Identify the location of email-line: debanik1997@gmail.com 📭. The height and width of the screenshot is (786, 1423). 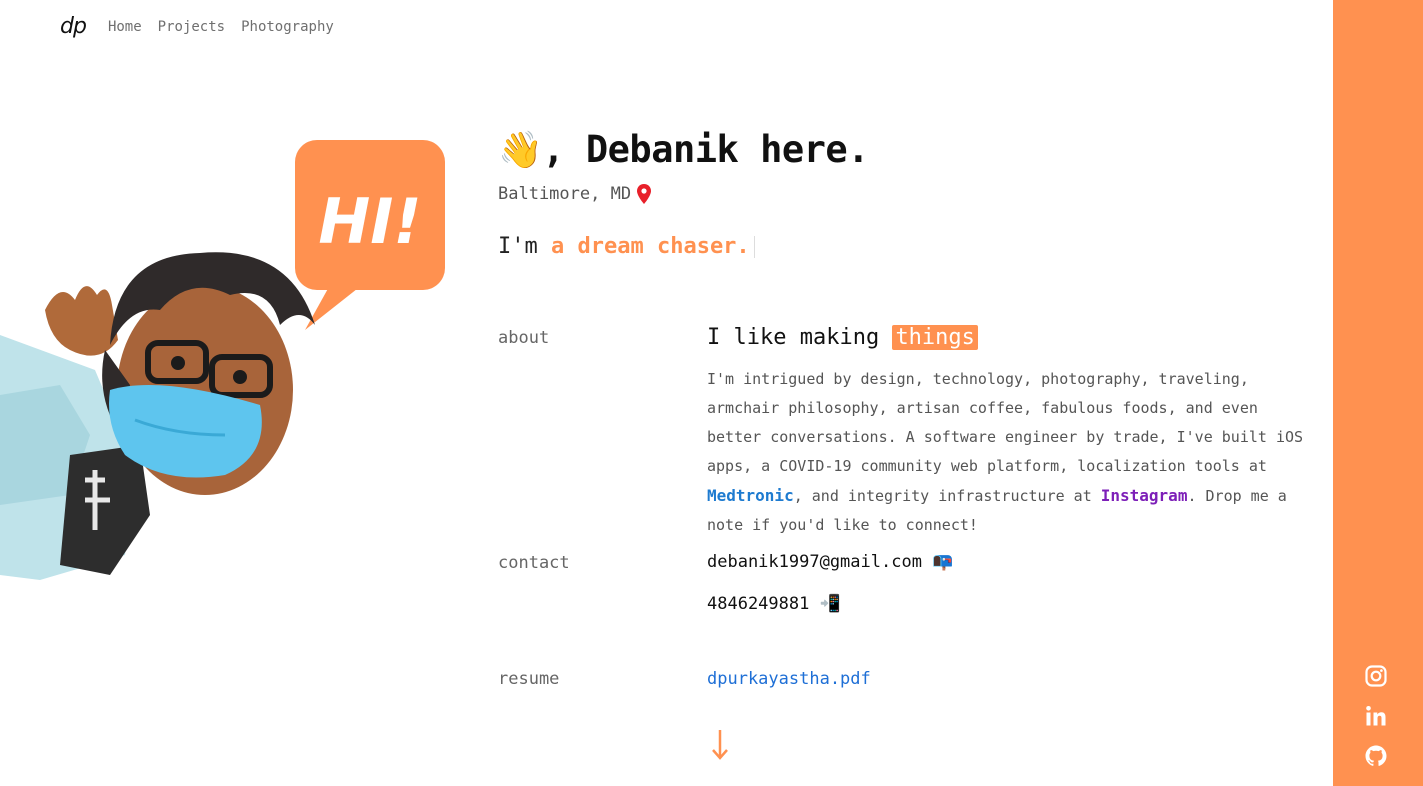
(830, 562).